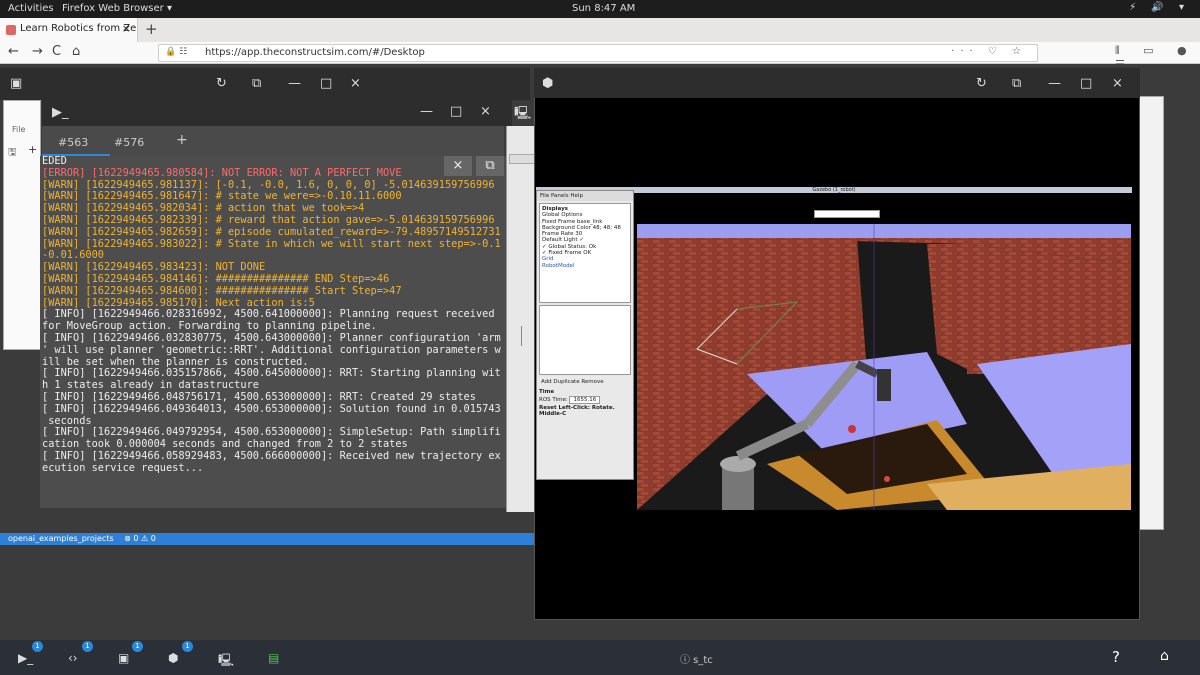 This screenshot has width=1200, height=675. I want to click on detach-icon: ⧉, so click(490, 166).